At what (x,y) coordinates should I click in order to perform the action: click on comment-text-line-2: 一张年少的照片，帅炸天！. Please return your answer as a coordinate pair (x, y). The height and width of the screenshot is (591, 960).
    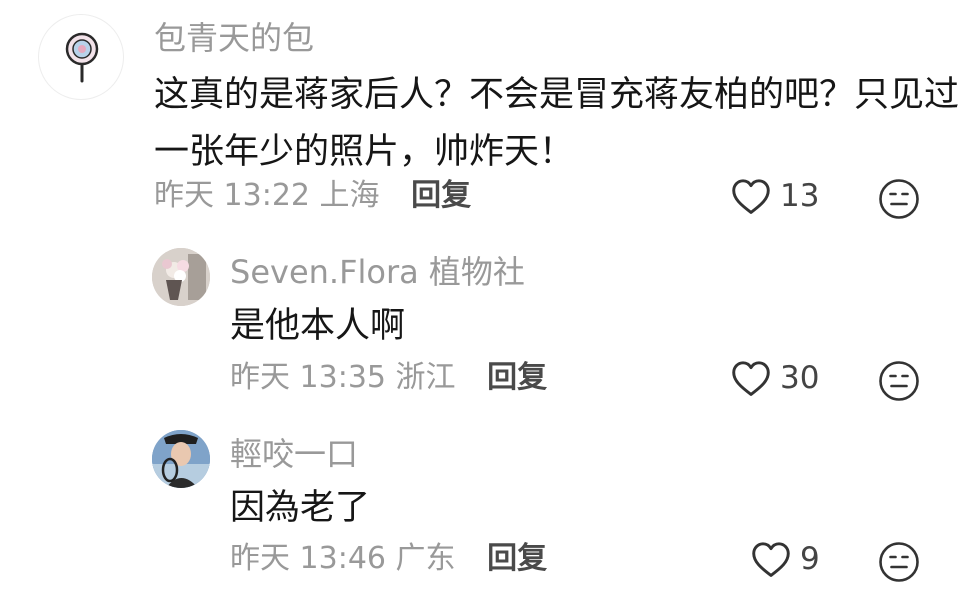
    Looking at the image, I should click on (364, 152).